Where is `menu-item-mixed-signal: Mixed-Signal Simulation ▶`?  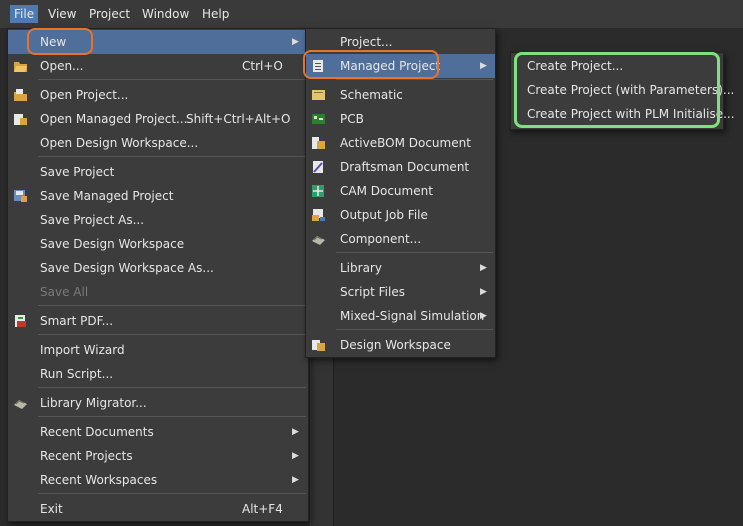
menu-item-mixed-signal: Mixed-Signal Simulation ▶ is located at coordinates (400, 316).